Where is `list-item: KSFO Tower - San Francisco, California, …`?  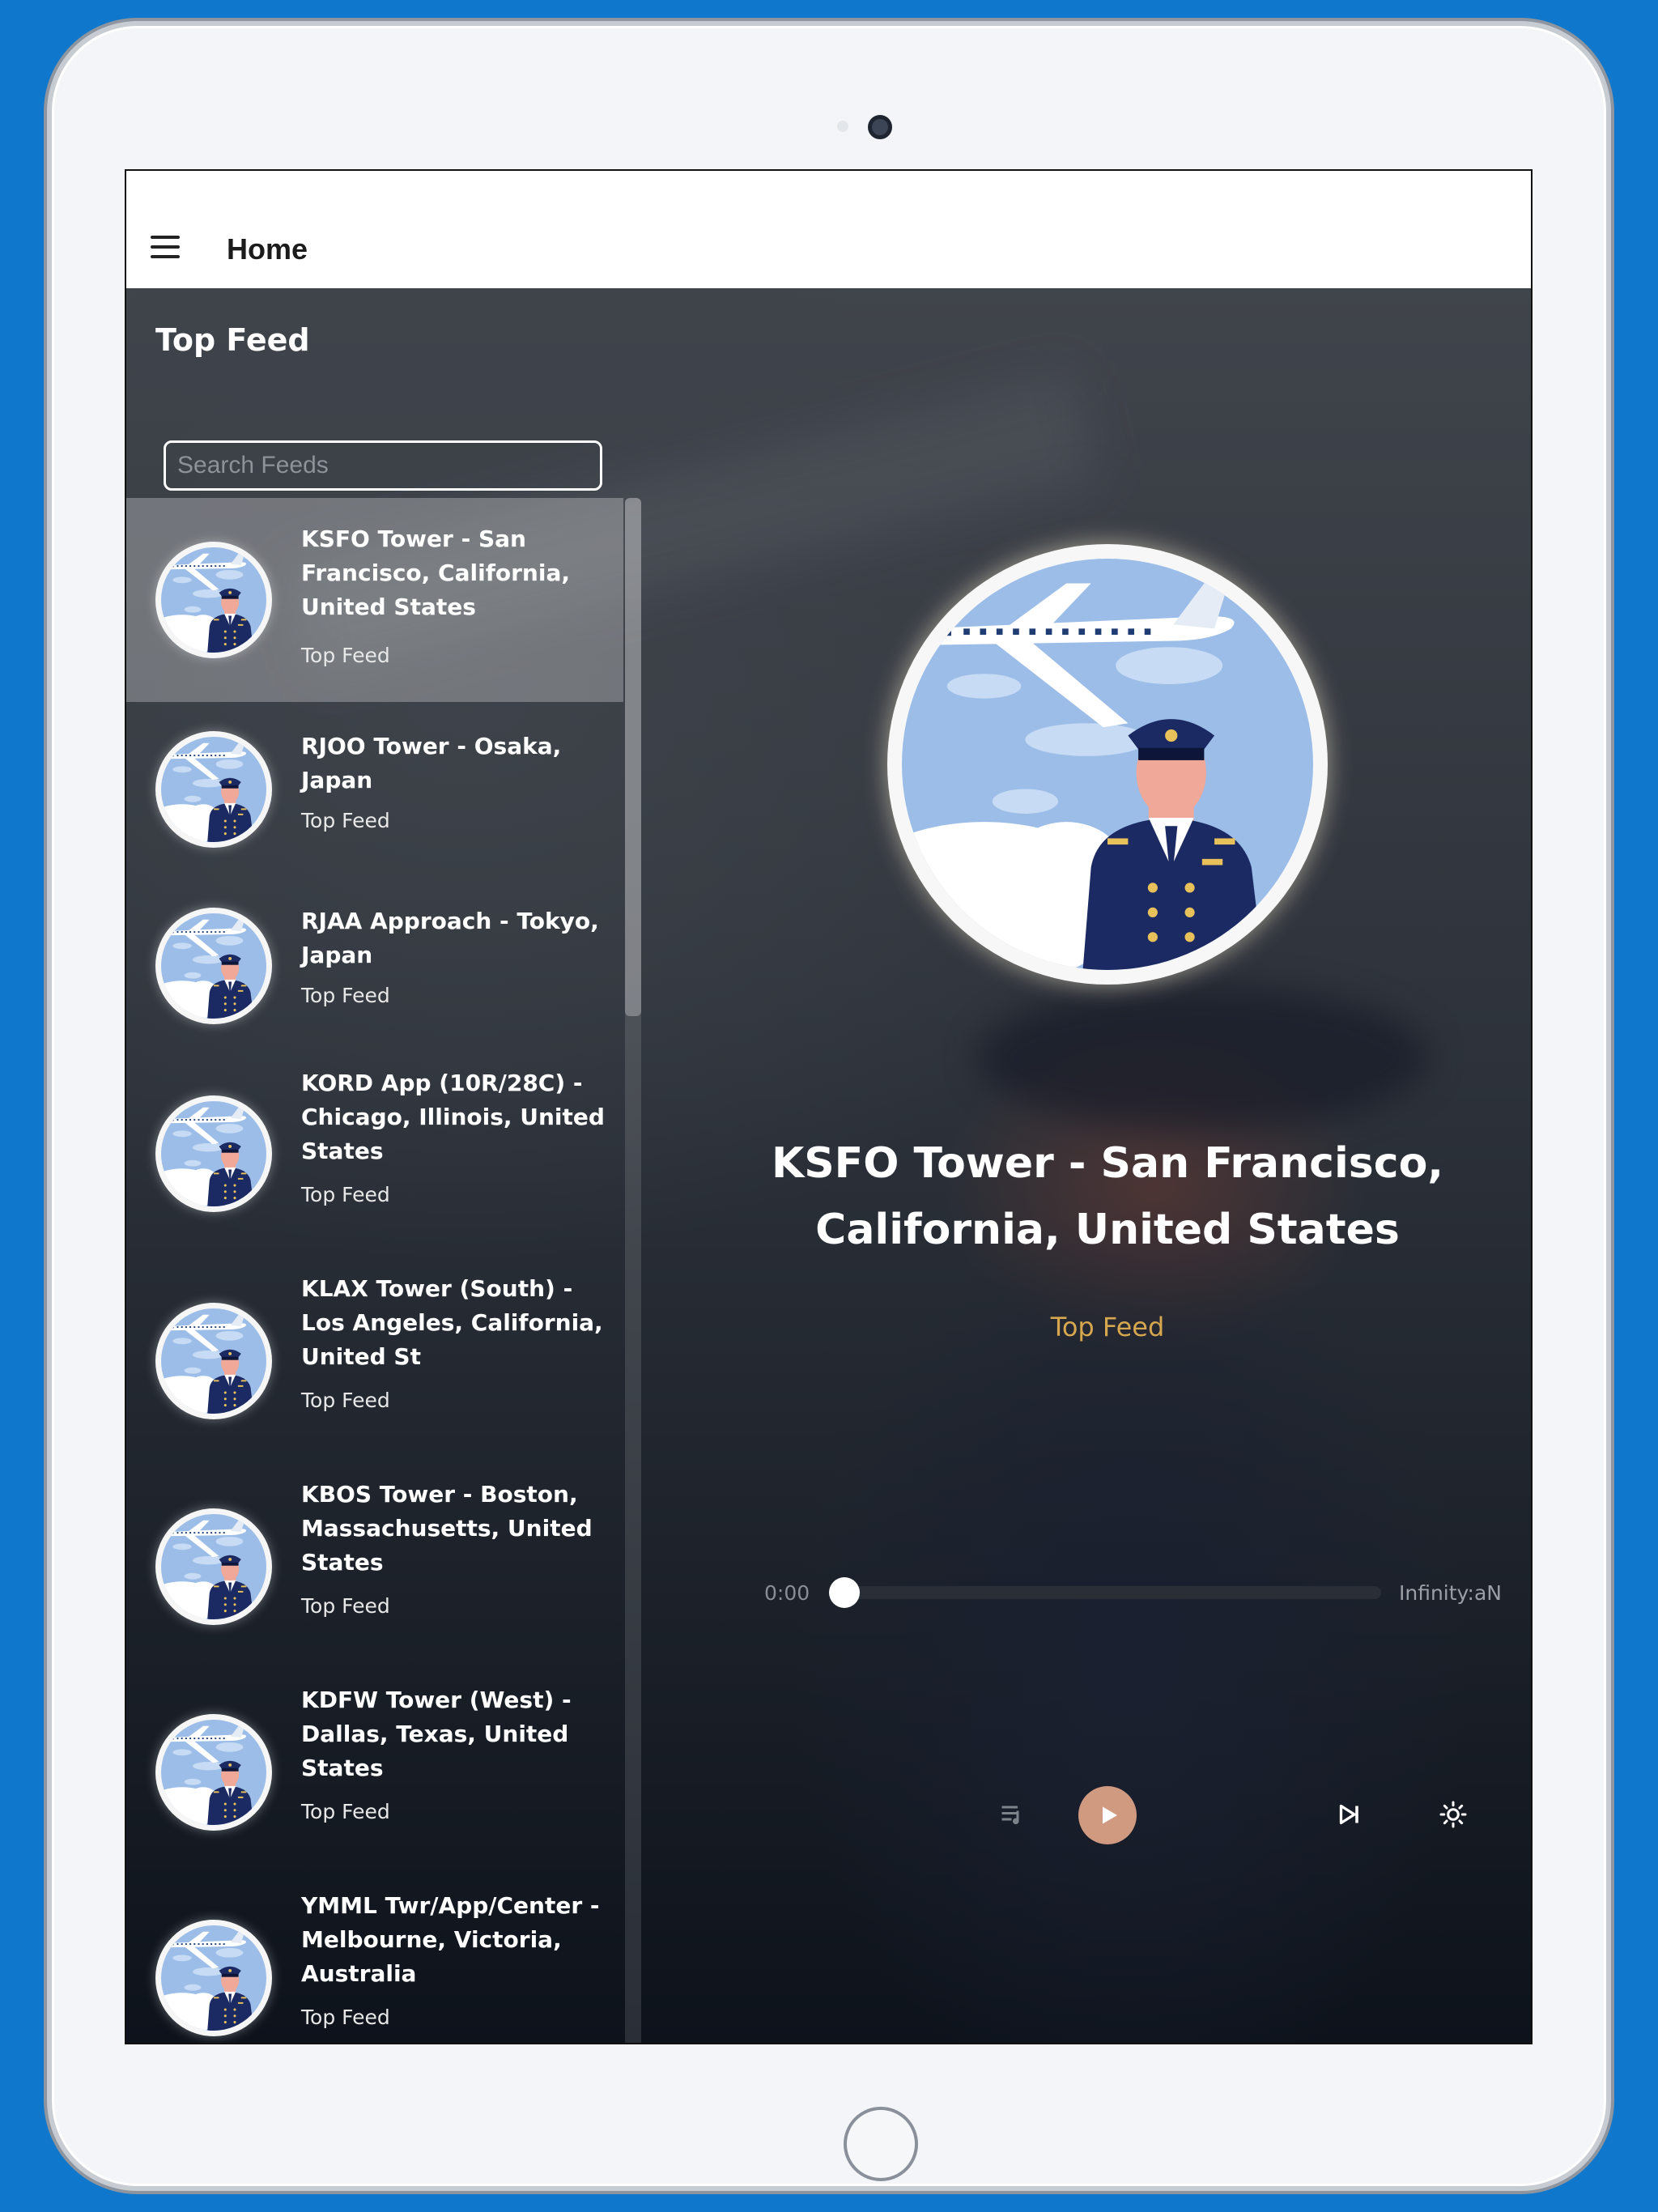 list-item: KSFO Tower - San Francisco, California, … is located at coordinates (374, 600).